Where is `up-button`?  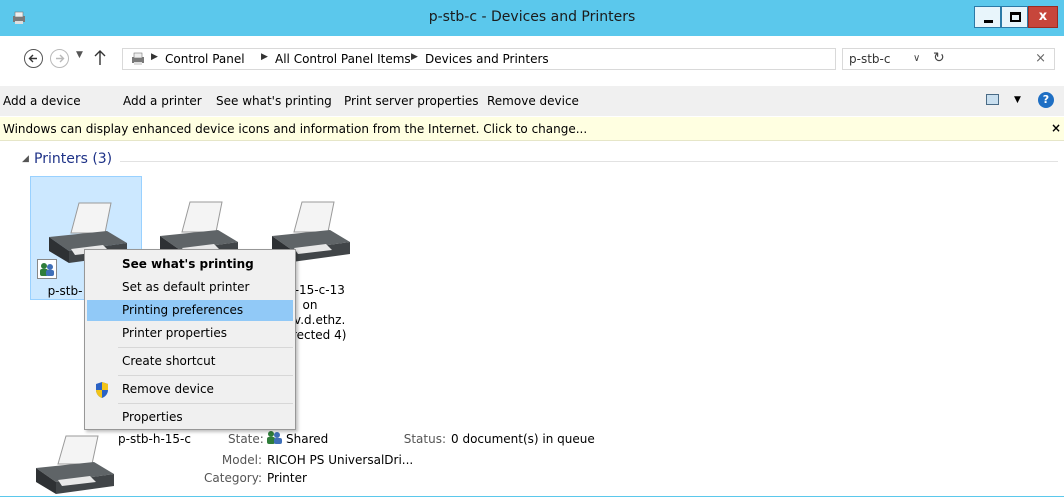 up-button is located at coordinates (100, 57).